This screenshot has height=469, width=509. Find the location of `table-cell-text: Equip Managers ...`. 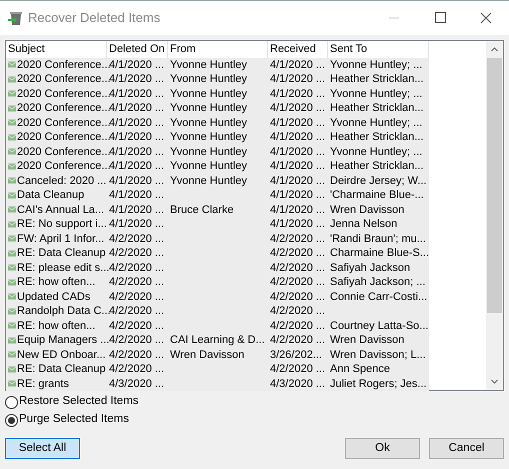

table-cell-text: Equip Managers ... is located at coordinates (63, 340).